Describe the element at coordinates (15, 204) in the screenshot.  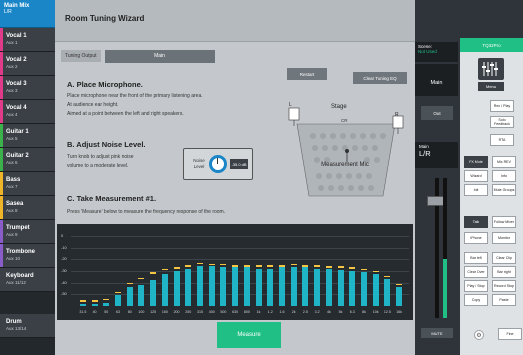
I see `channel-name: Sasea` at that location.